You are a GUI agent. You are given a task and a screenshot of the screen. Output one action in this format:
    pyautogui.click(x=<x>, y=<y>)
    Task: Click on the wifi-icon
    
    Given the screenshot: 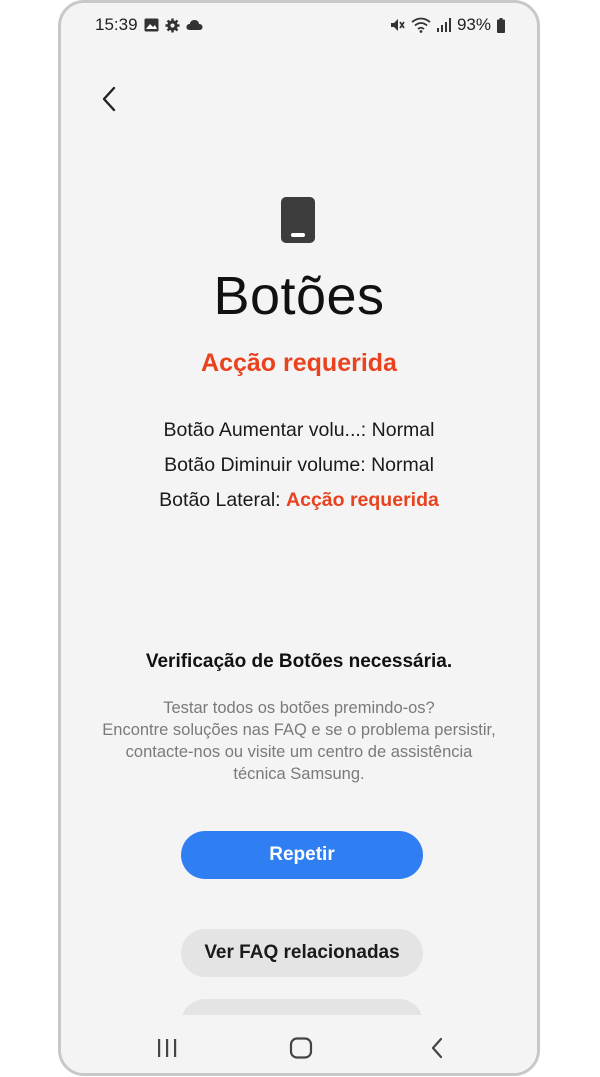 What is the action you would take?
    pyautogui.click(x=421, y=25)
    